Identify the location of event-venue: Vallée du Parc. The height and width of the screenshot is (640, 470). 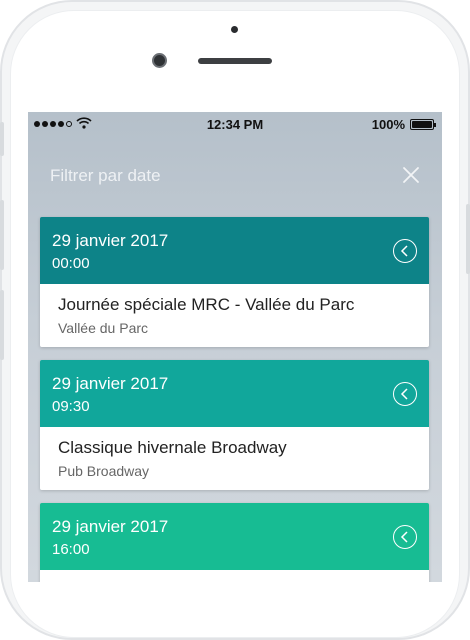
(103, 328).